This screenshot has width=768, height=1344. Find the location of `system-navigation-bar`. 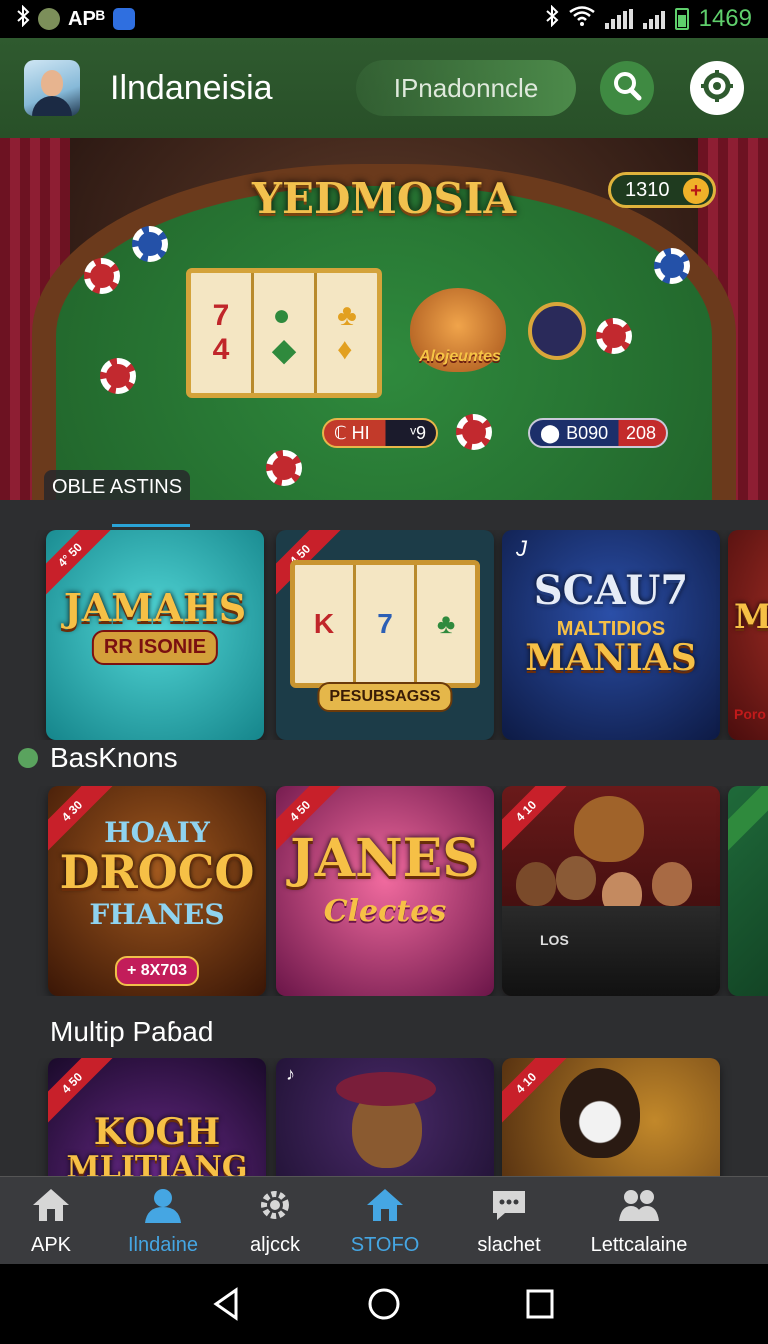

system-navigation-bar is located at coordinates (384, 1304).